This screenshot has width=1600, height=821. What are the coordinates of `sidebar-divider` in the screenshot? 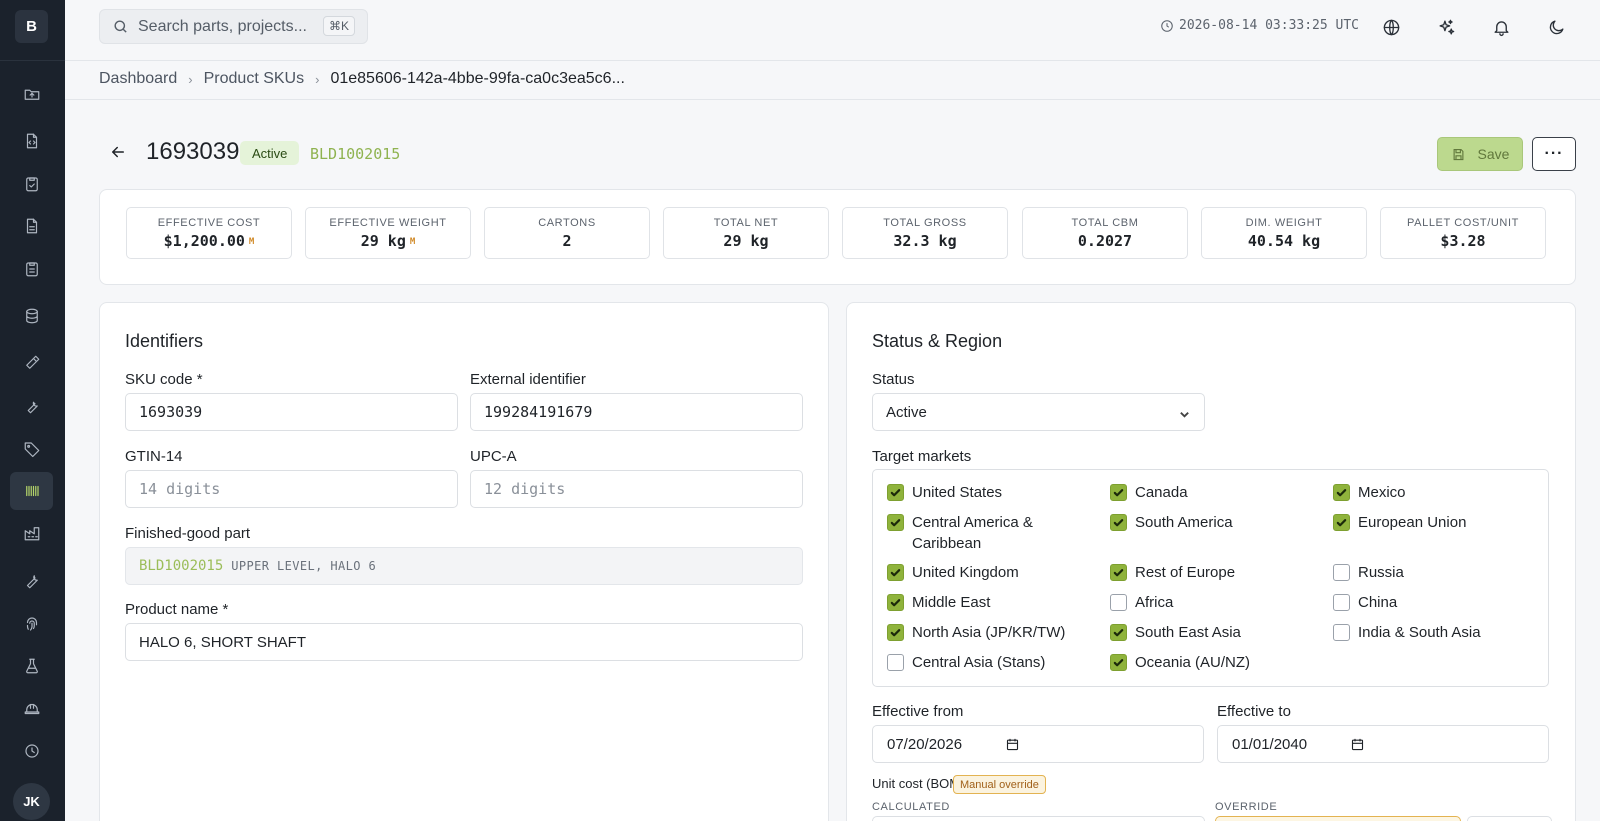 It's located at (32, 60).